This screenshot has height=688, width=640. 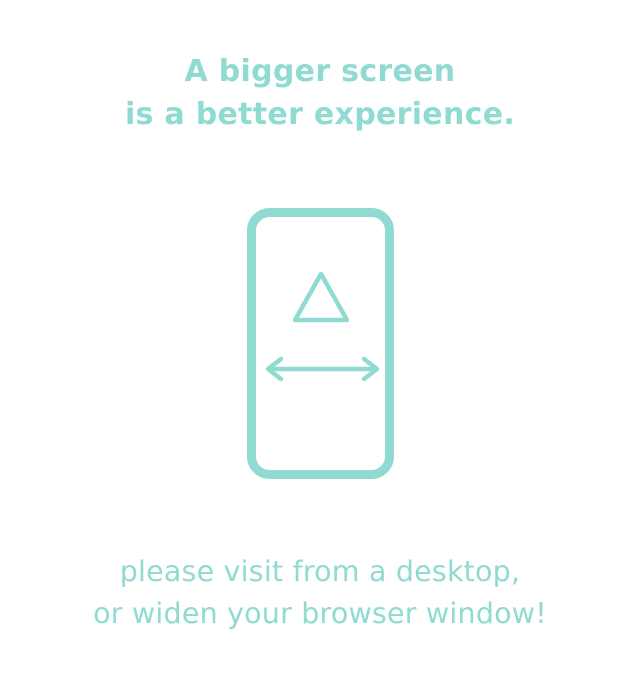 What do you see at coordinates (320, 71) in the screenshot?
I see `headline-line-1: A bigger screen` at bounding box center [320, 71].